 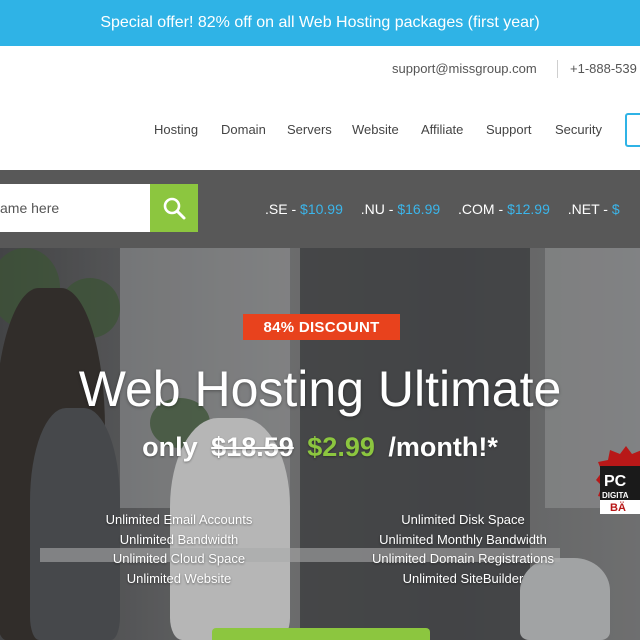 What do you see at coordinates (504, 209) in the screenshot?
I see `domain-price-com: .COM - $12.99` at bounding box center [504, 209].